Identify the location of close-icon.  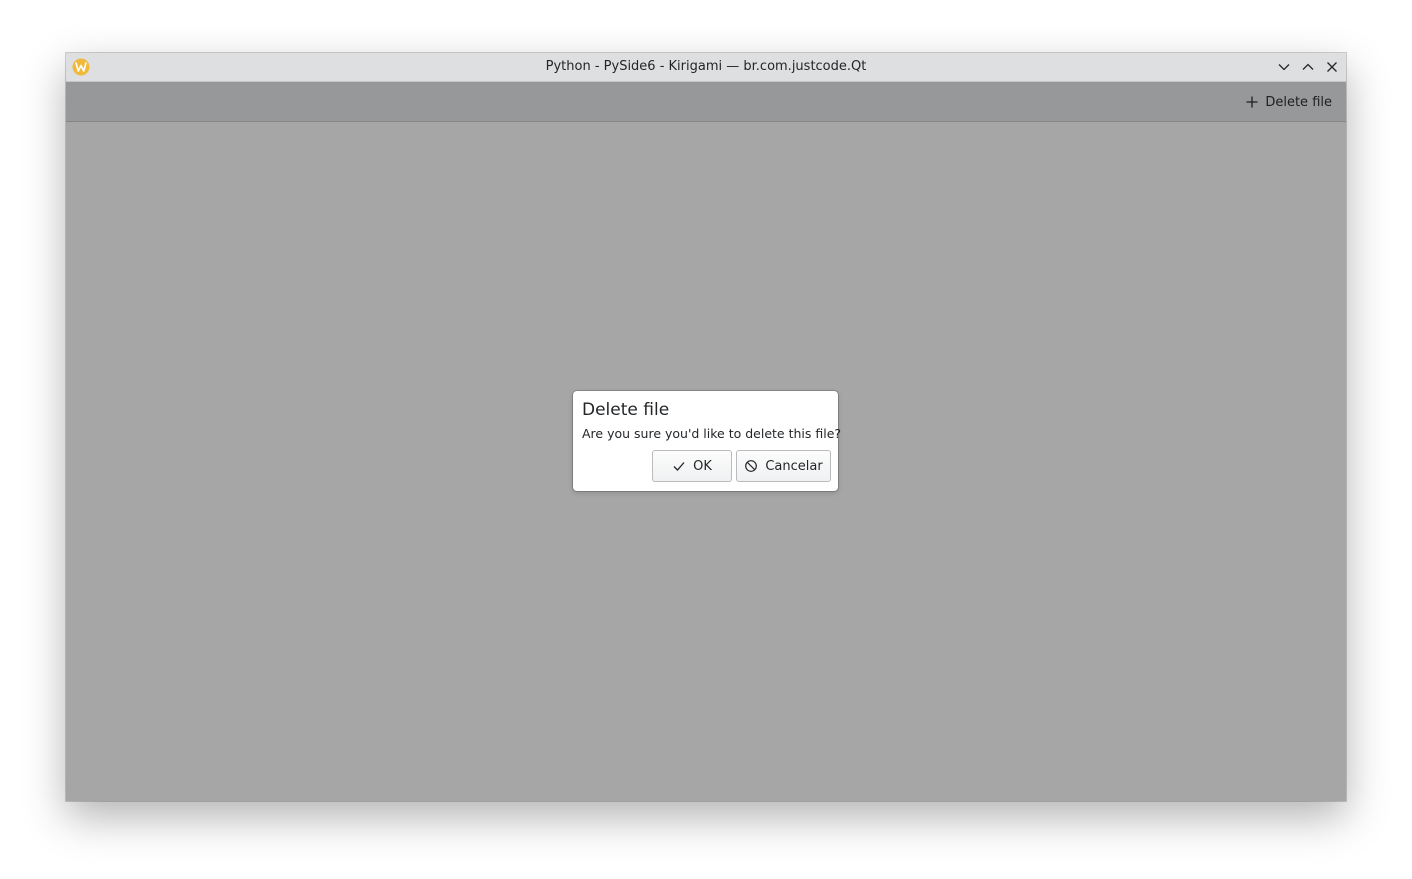
(1332, 67).